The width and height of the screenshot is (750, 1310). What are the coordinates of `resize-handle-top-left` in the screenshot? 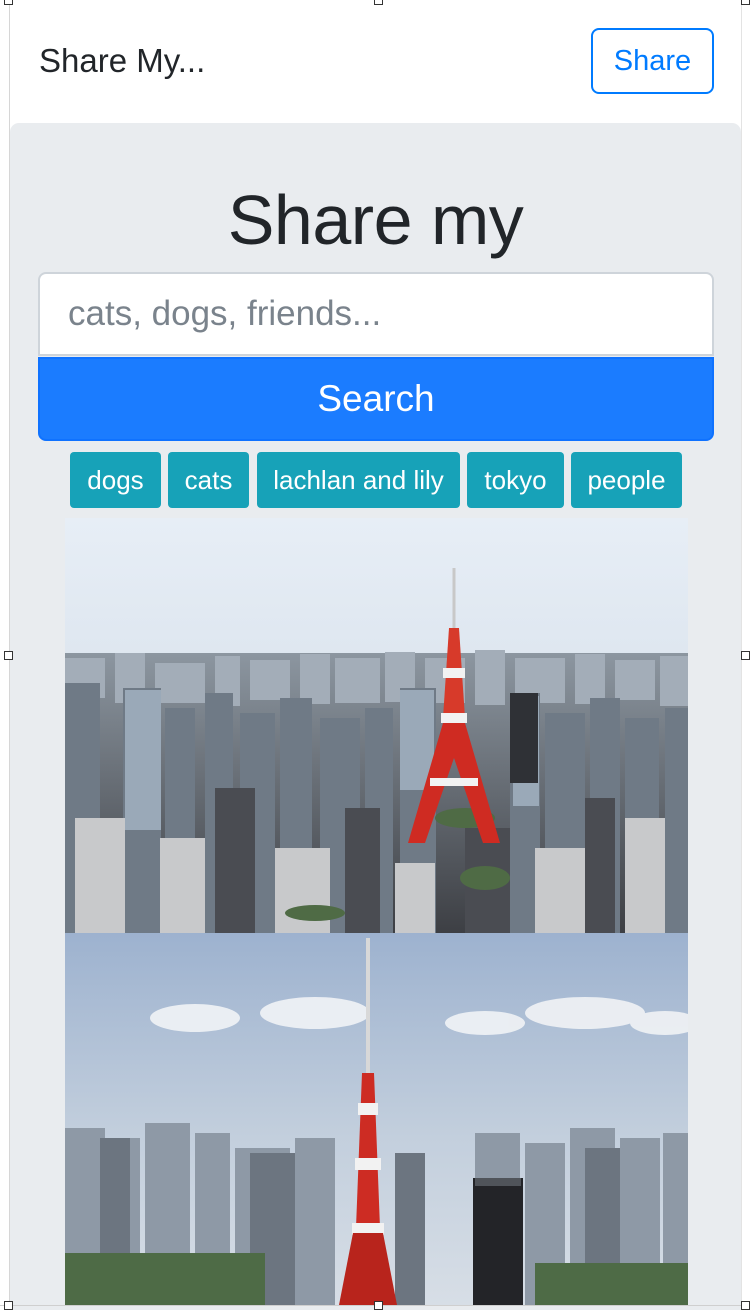 It's located at (8, 2).